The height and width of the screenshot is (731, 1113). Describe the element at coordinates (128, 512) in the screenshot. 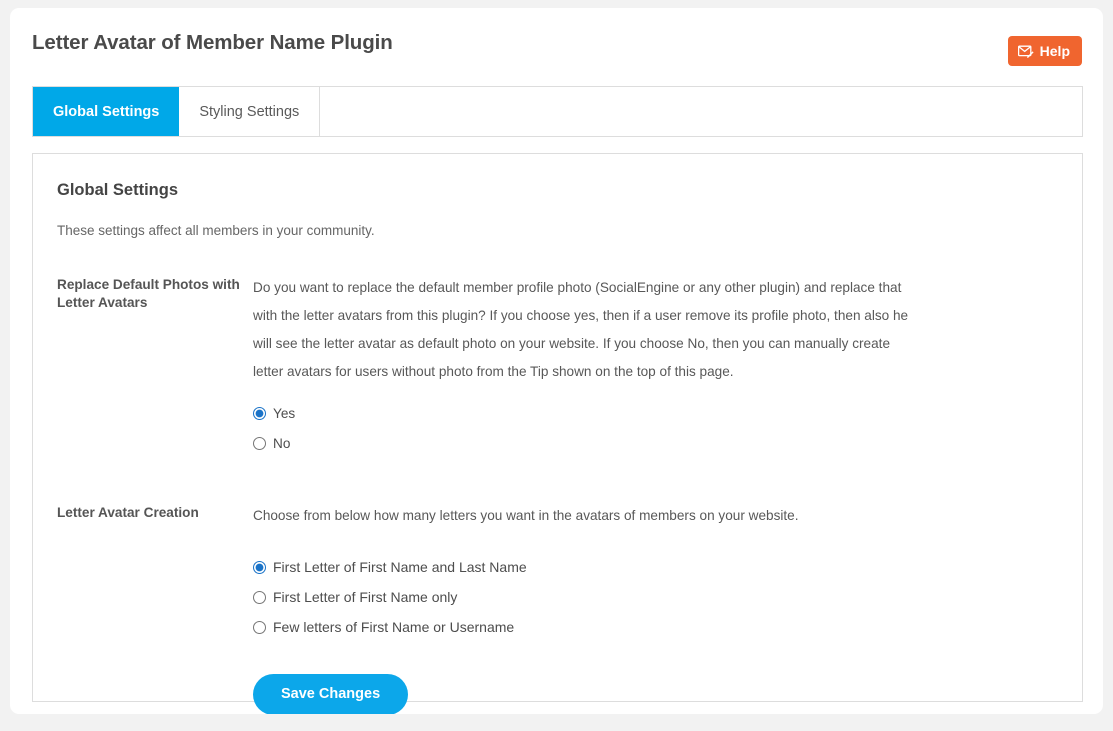

I see `setting-label-letter-avatar-creation: Letter Avatar Creation` at that location.